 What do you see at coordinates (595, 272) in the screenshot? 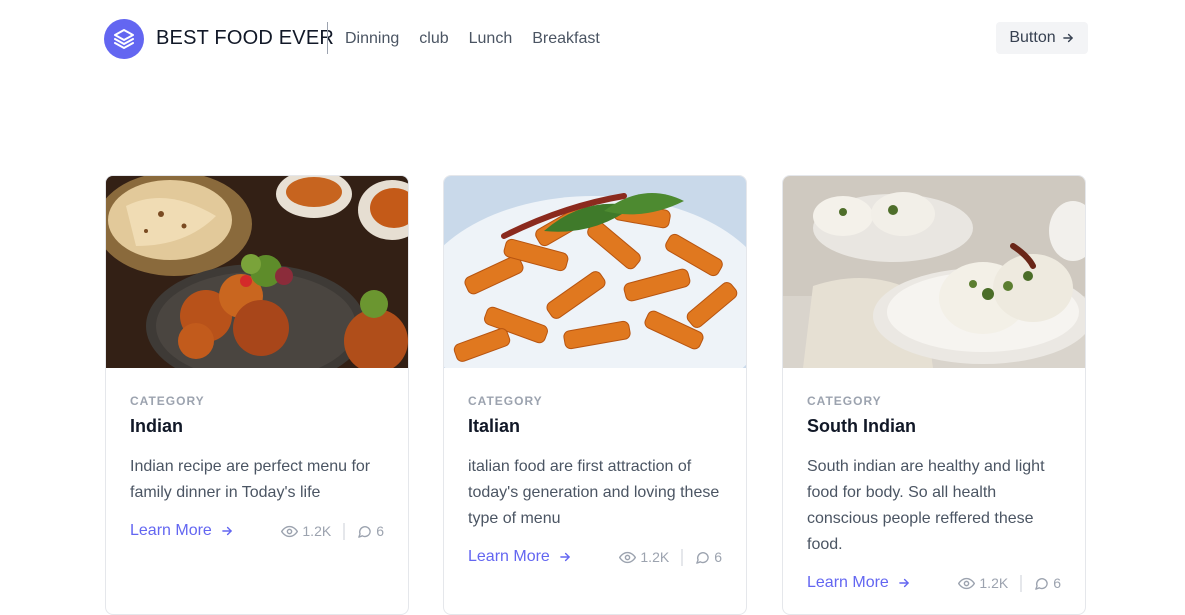
I see `italian-pasta-photo` at bounding box center [595, 272].